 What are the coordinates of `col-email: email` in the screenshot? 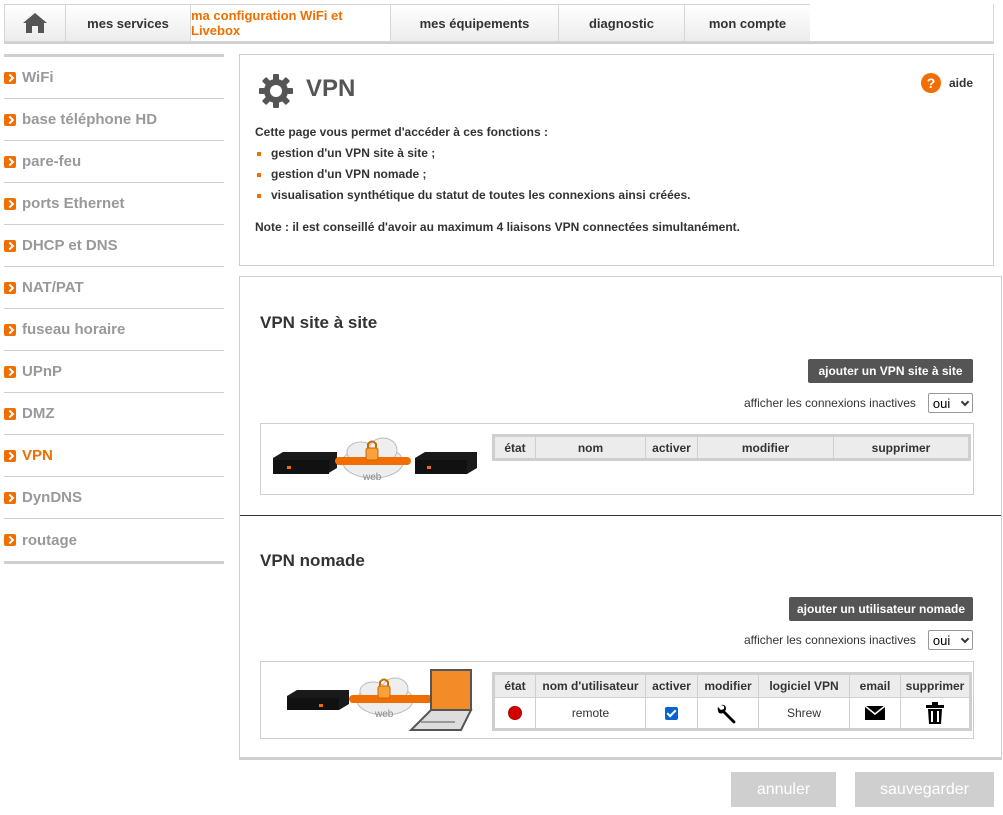 It's located at (875, 685).